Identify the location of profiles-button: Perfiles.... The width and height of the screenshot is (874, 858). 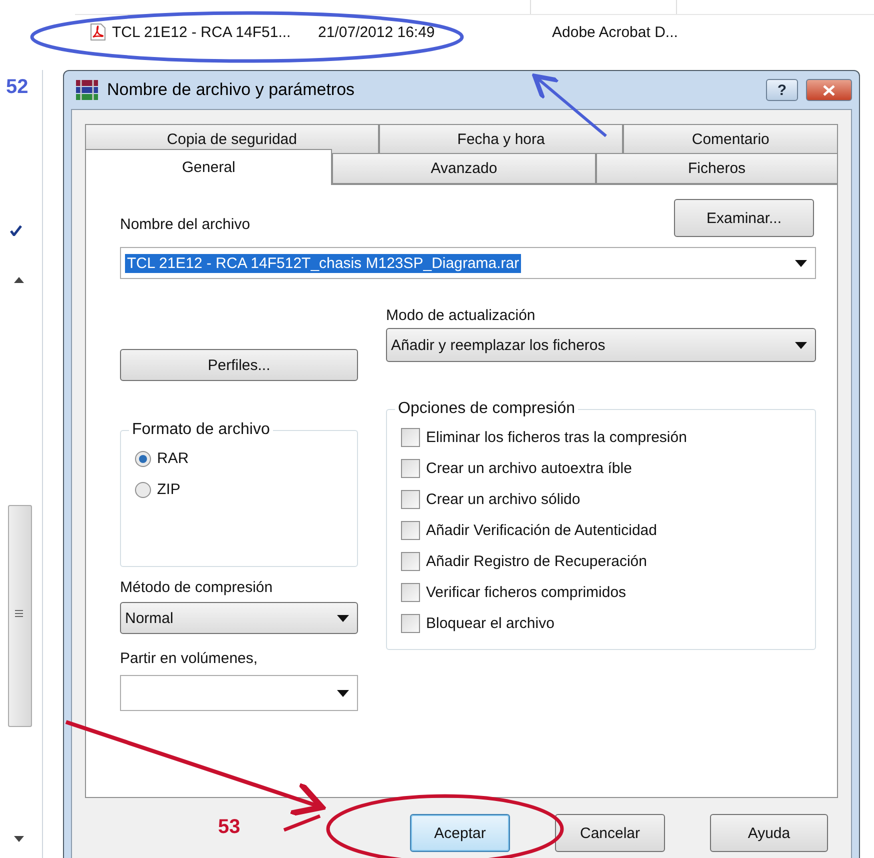
(239, 365).